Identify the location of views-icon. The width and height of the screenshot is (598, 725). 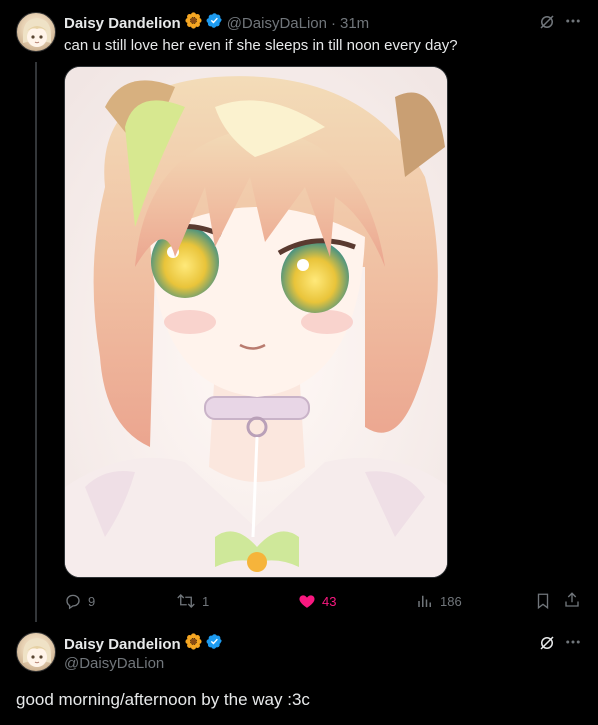
(424, 601).